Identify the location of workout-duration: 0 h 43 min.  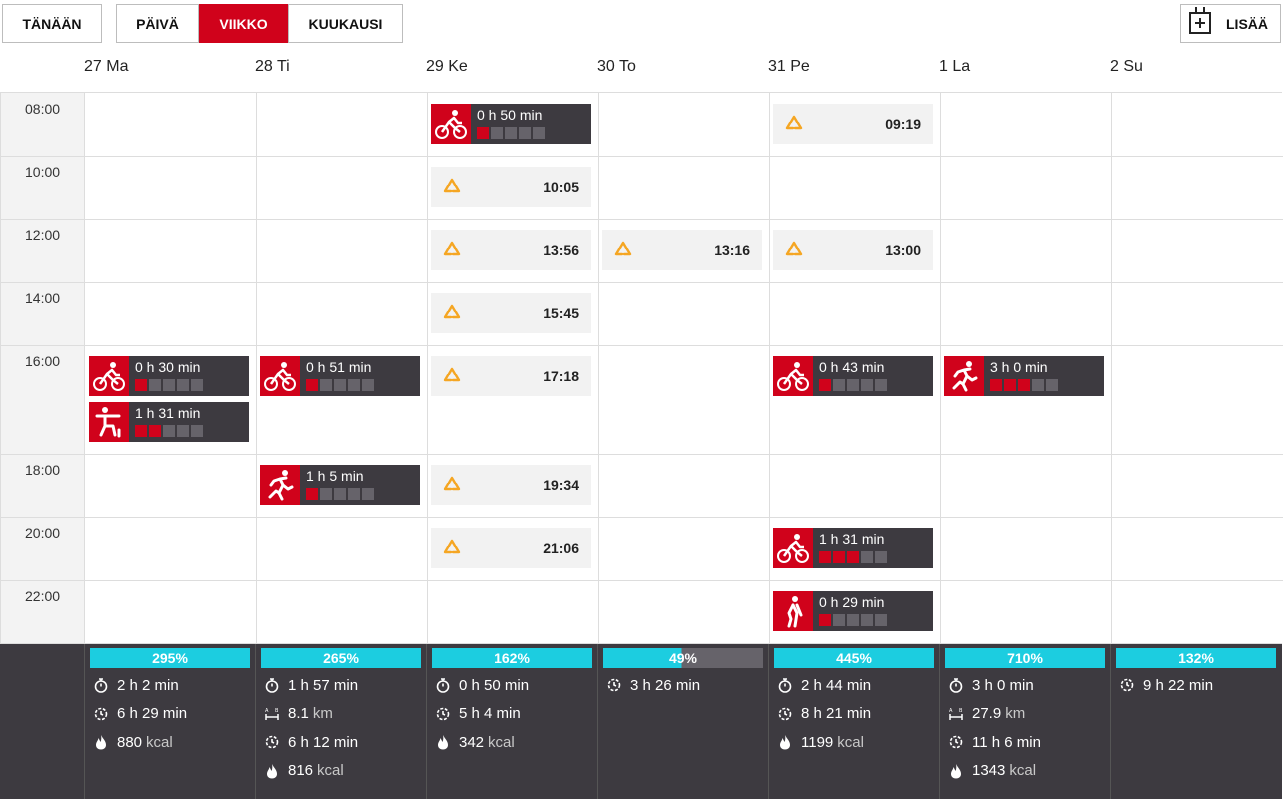
(852, 367).